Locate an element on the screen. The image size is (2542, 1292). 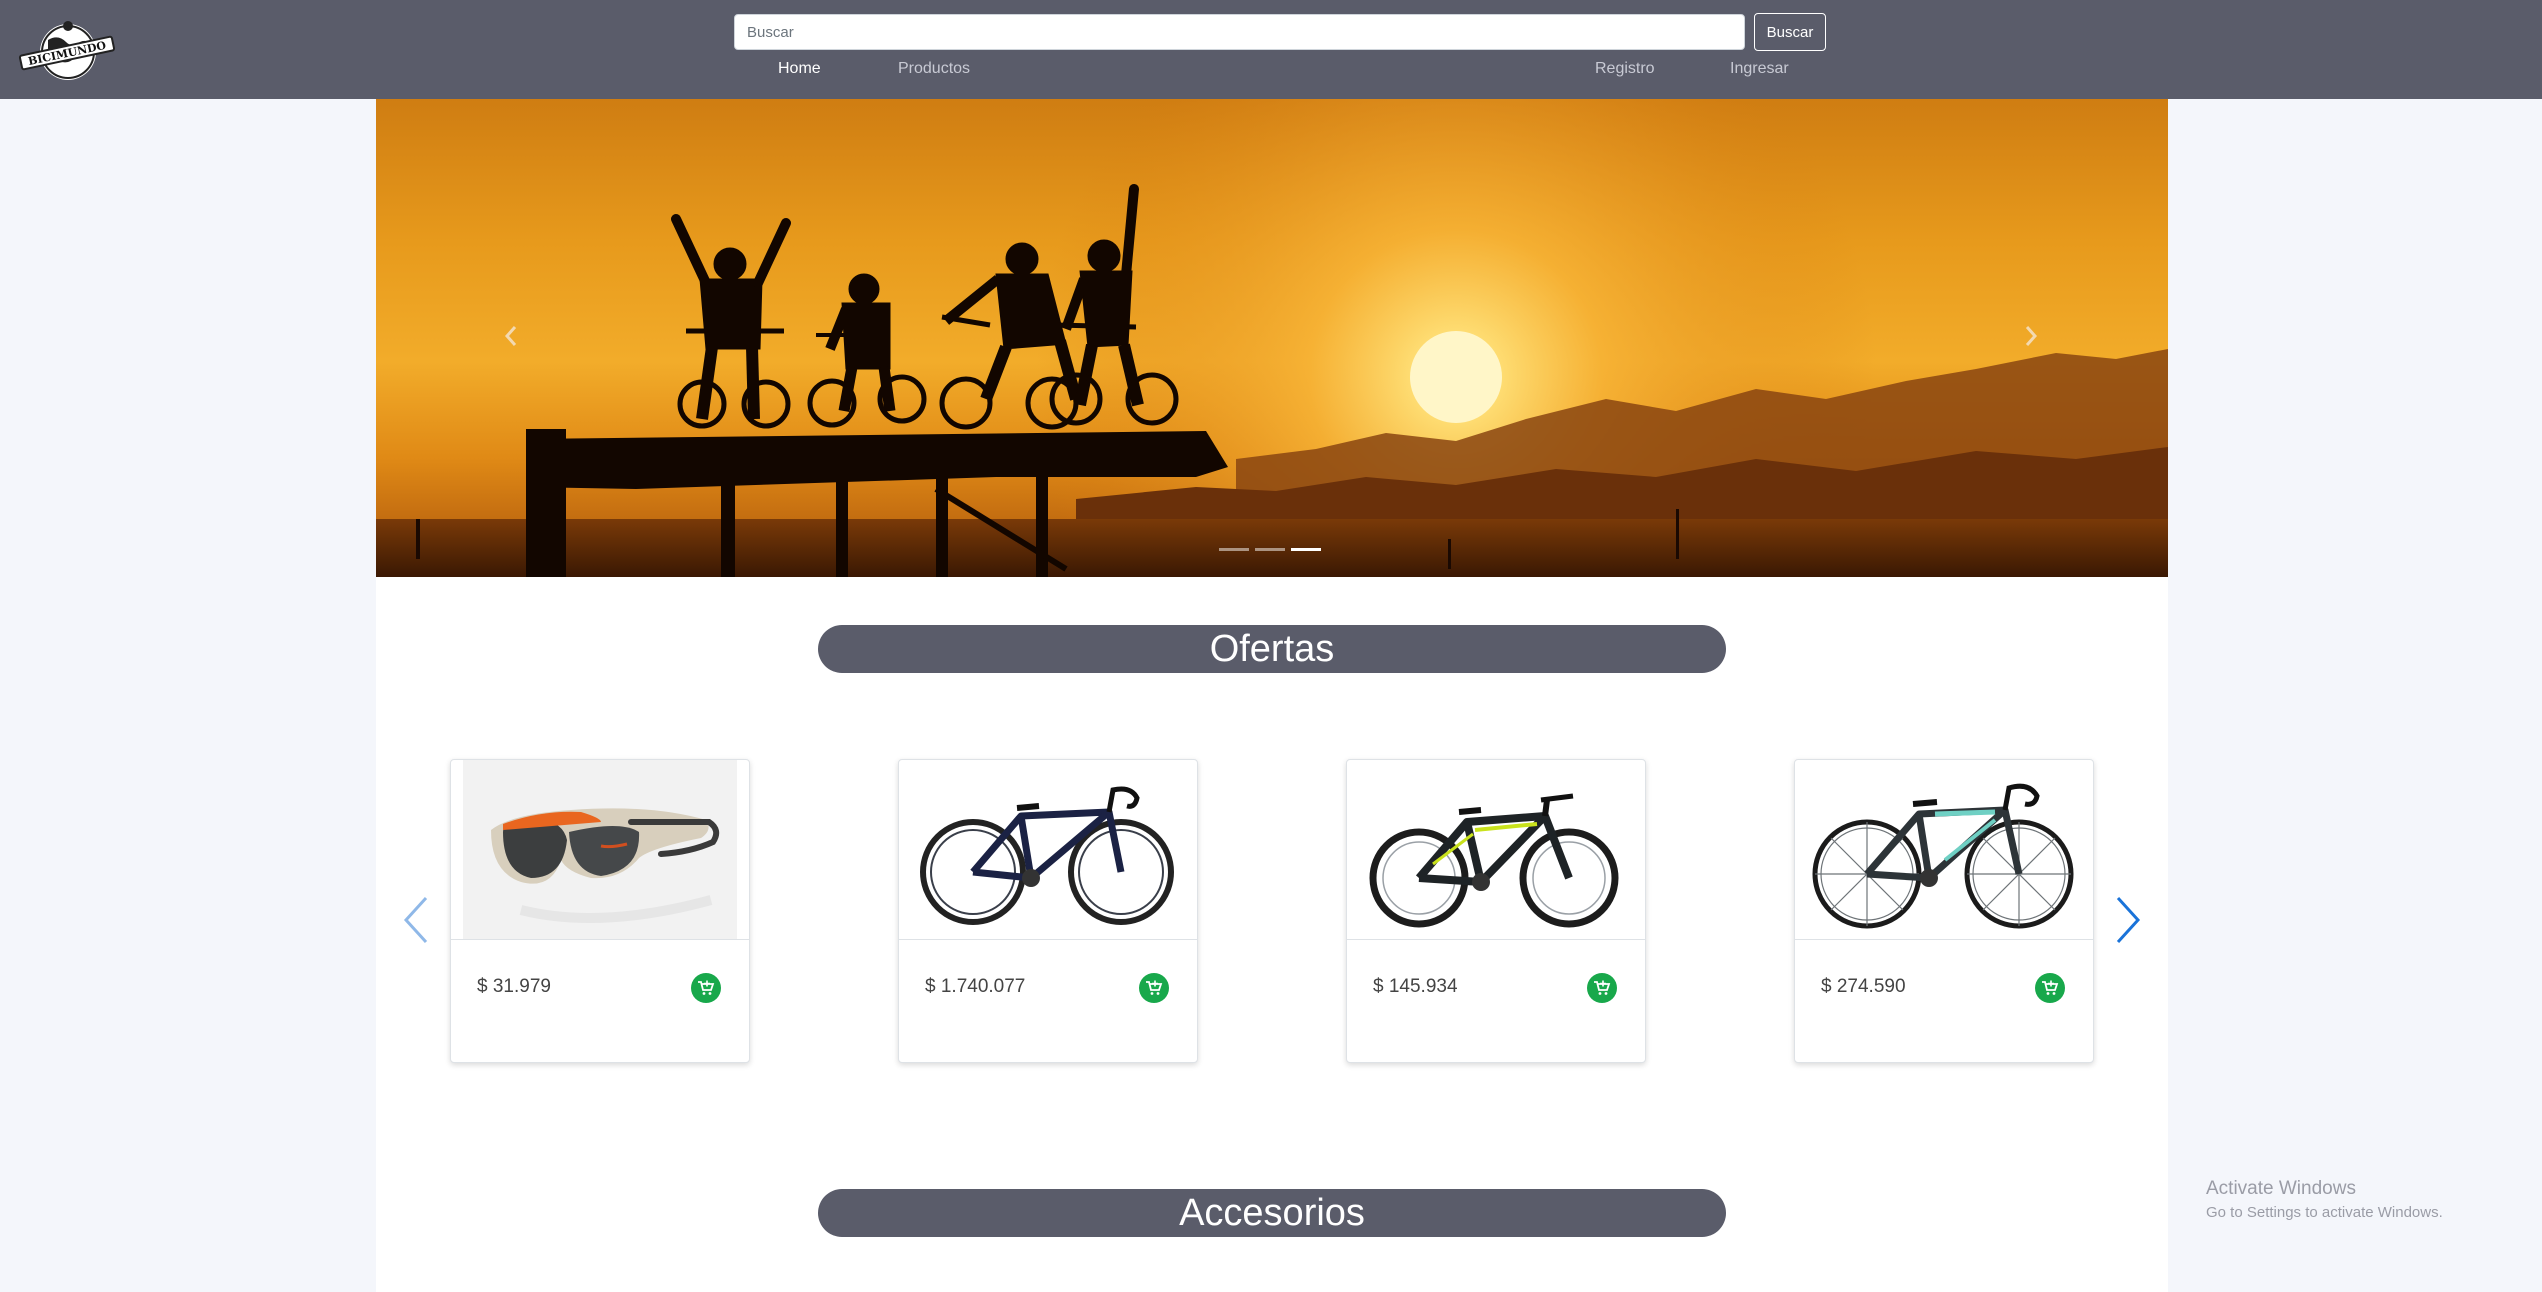
search-button: Buscar is located at coordinates (1790, 32).